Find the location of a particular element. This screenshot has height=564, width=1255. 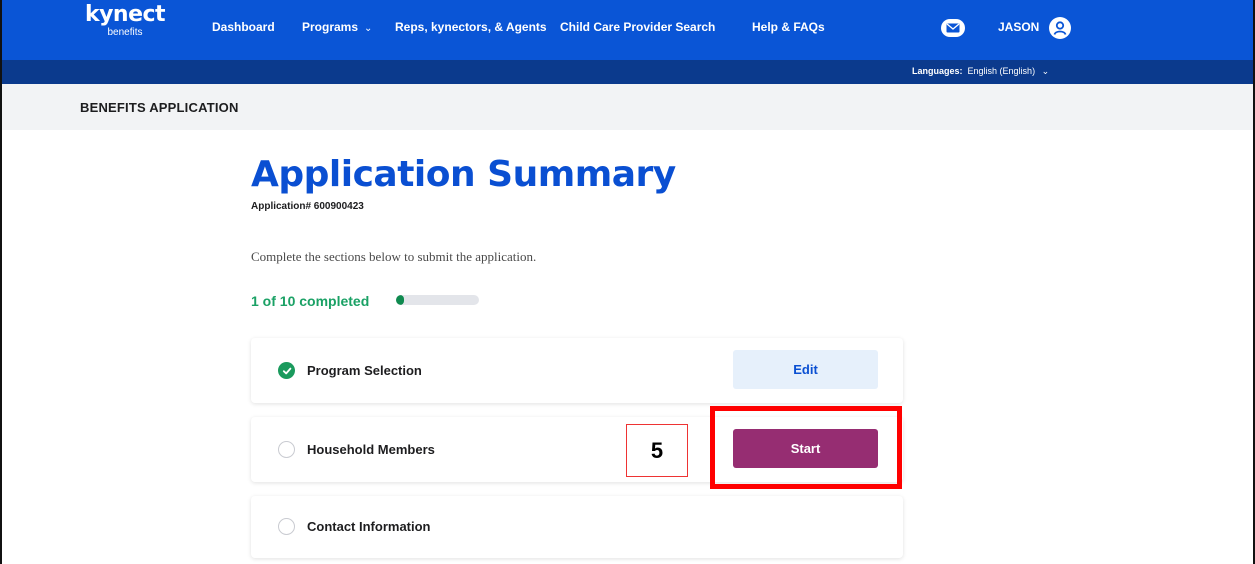

nav-programs: Programs ⌄ is located at coordinates (337, 27).